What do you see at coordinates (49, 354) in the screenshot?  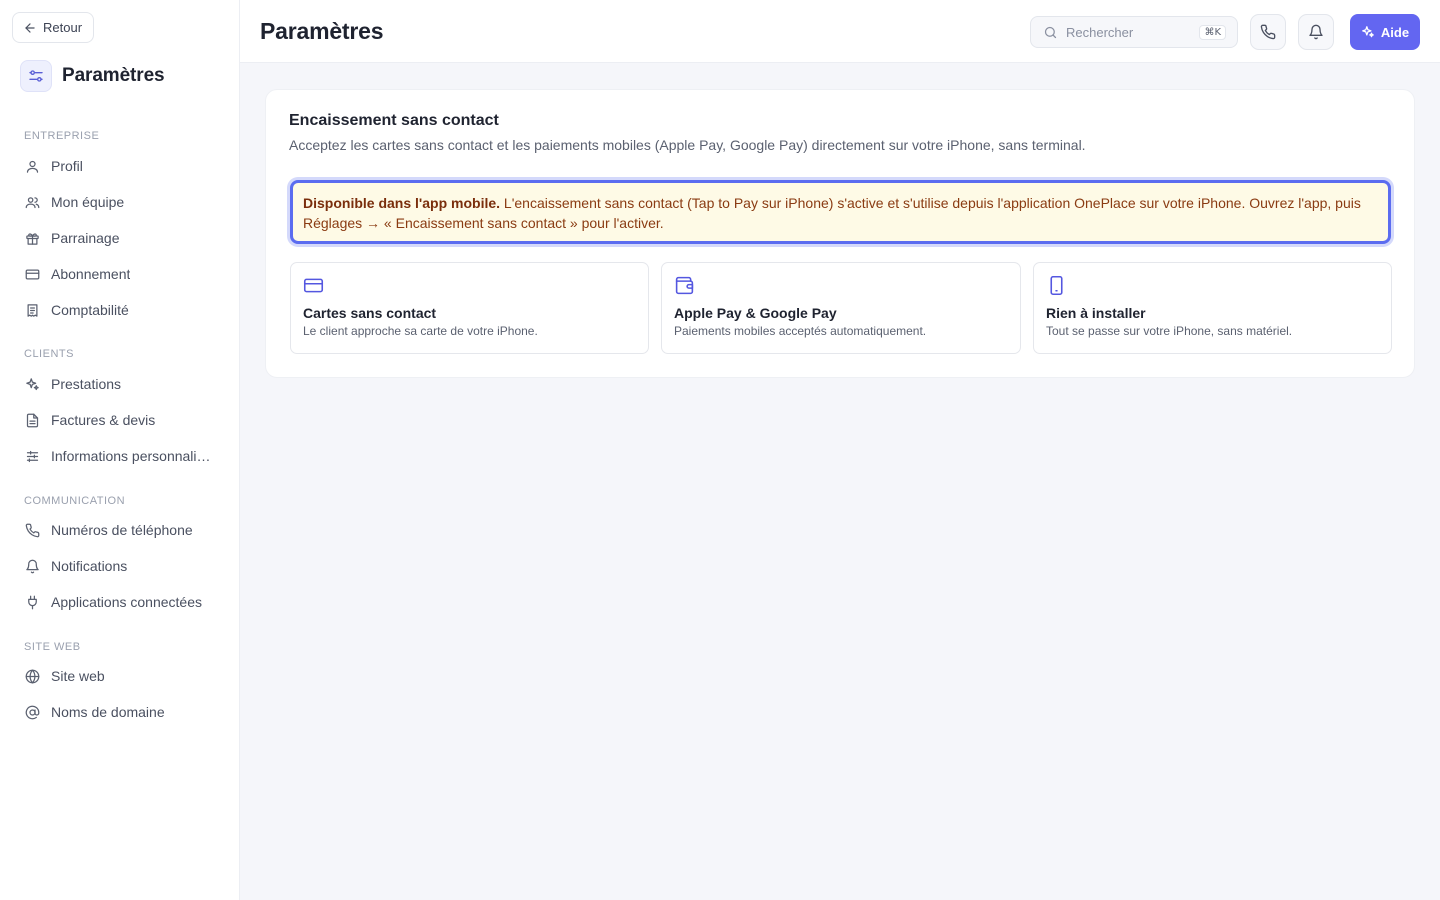 I see `section-label-clients: CLIENTS` at bounding box center [49, 354].